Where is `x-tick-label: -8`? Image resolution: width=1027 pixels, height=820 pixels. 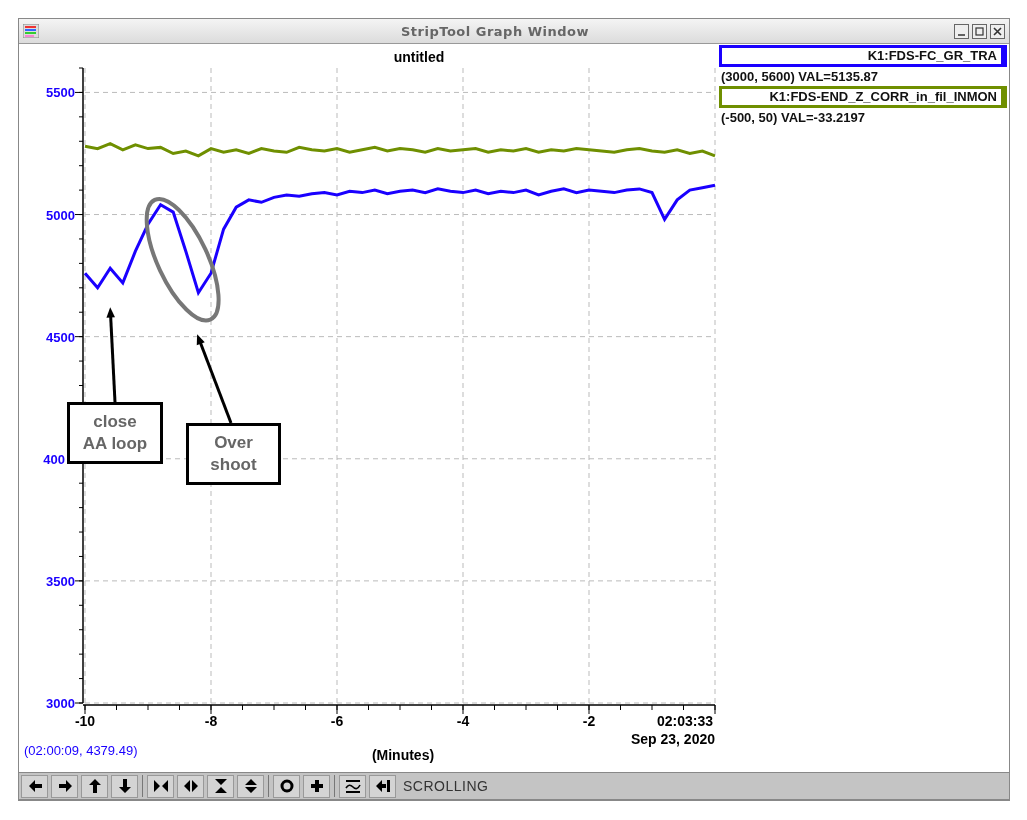 x-tick-label: -8 is located at coordinates (211, 721).